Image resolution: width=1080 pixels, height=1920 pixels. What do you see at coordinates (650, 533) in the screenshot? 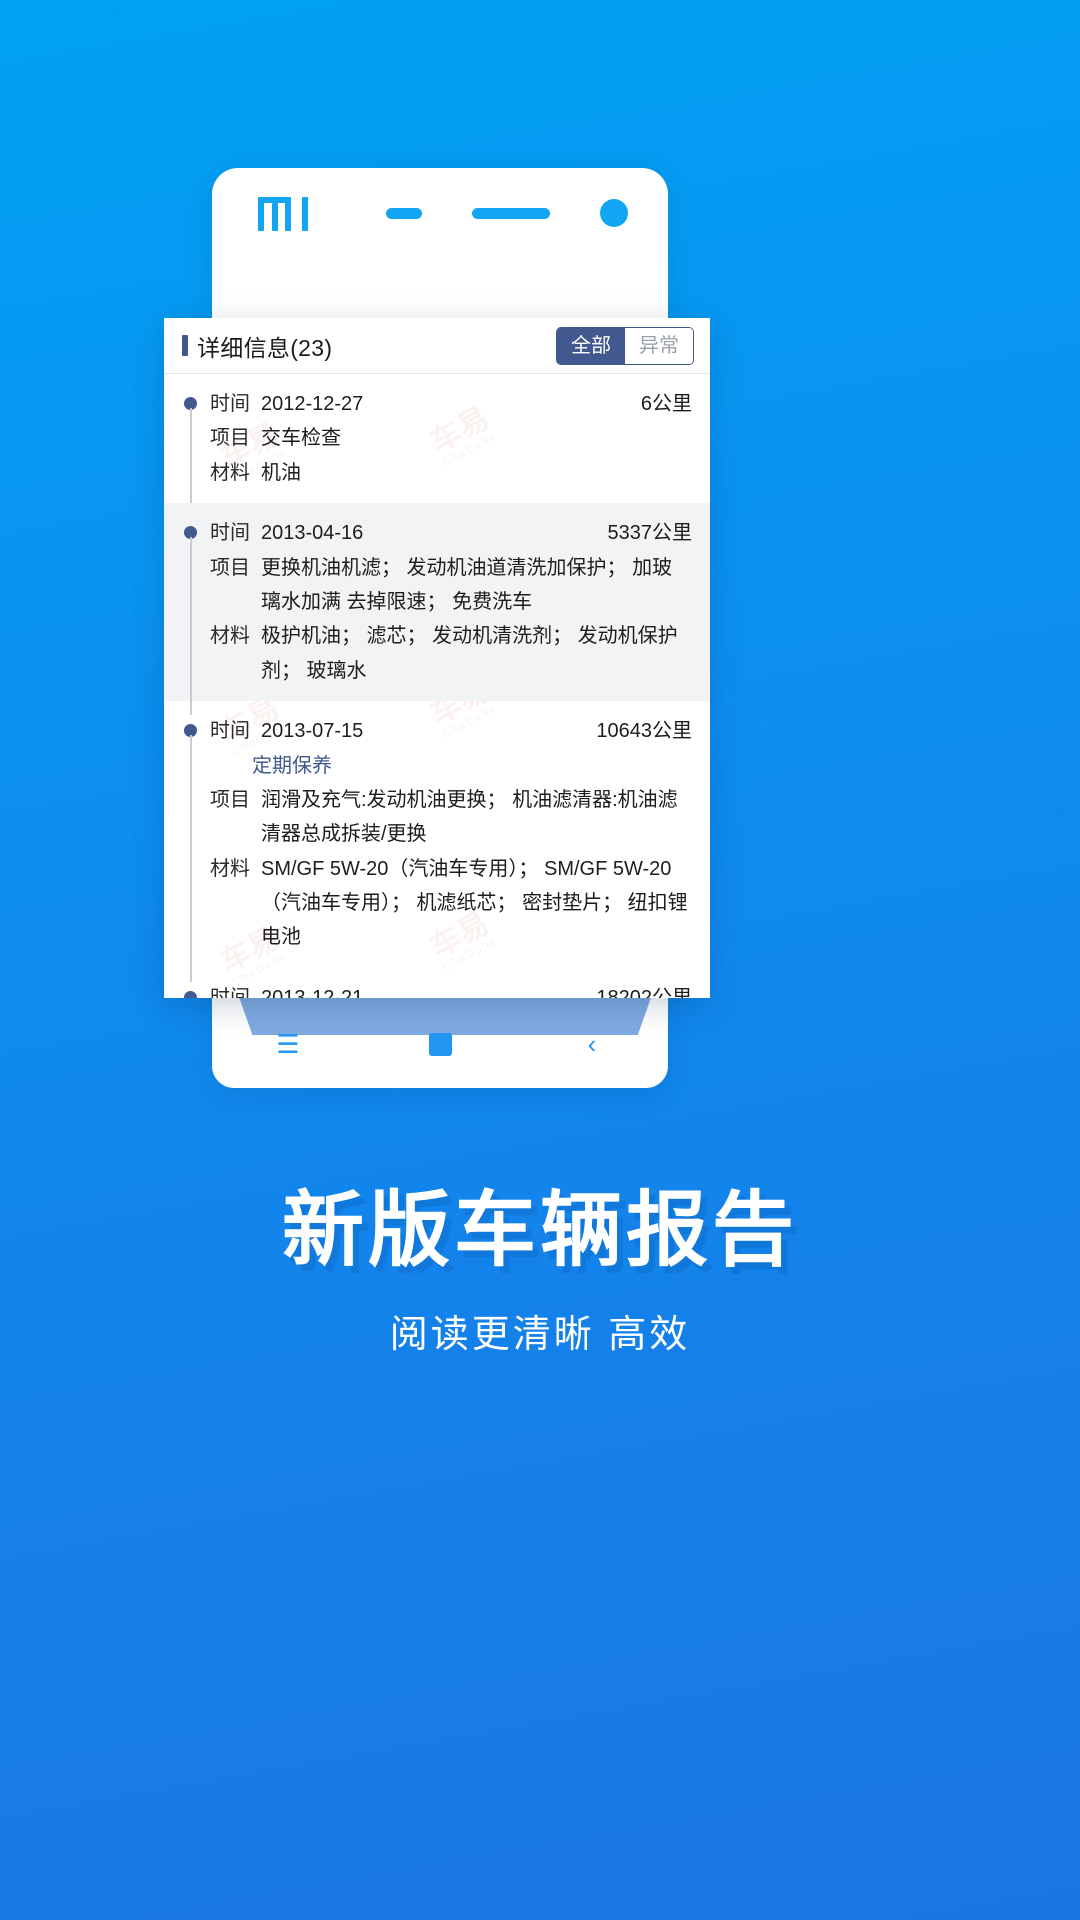
I see `record-mileage: 5337公里` at bounding box center [650, 533].